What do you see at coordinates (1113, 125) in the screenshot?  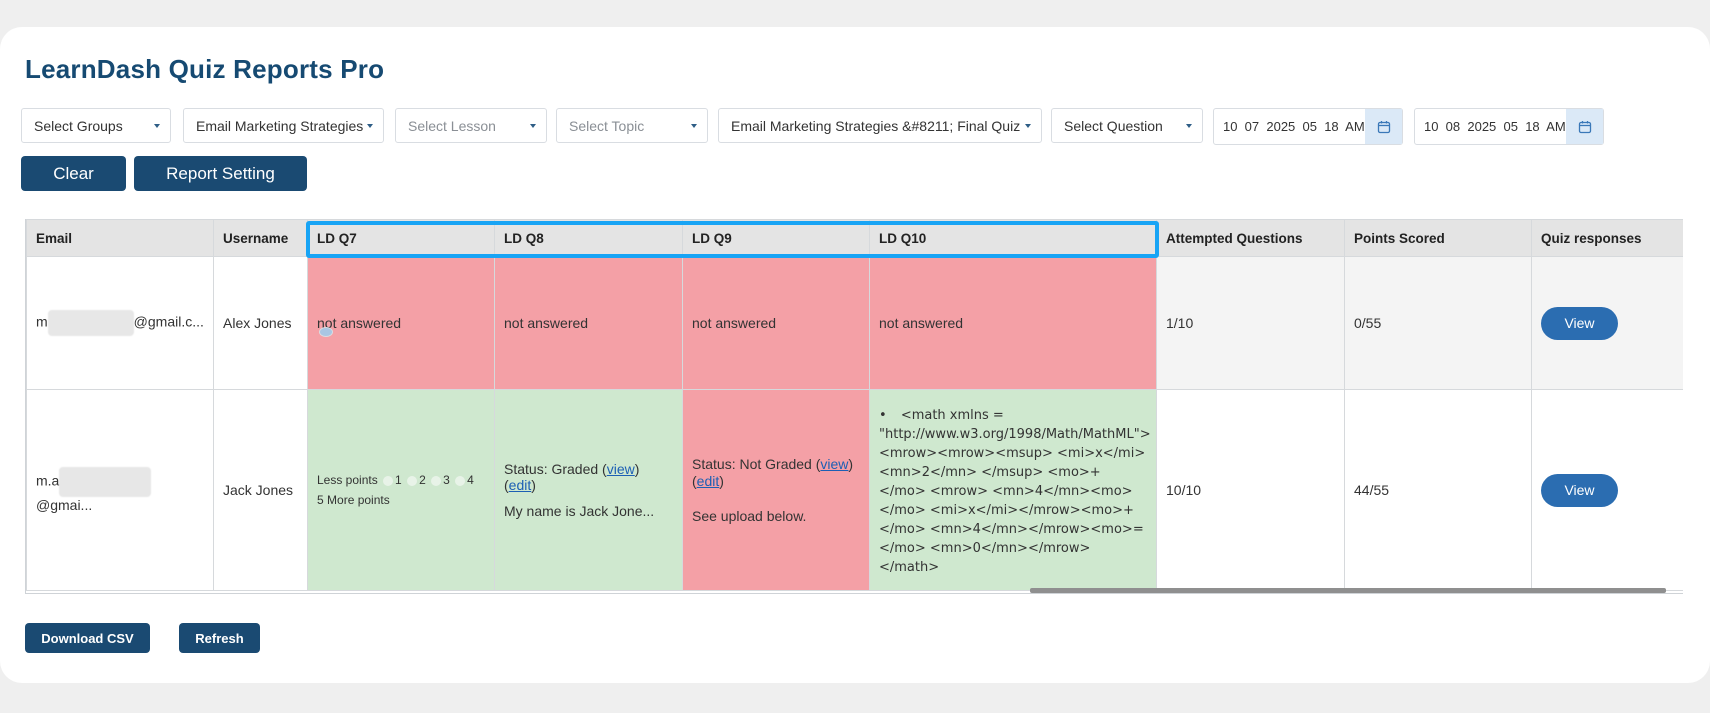 I see `question-select-value: Select Question` at bounding box center [1113, 125].